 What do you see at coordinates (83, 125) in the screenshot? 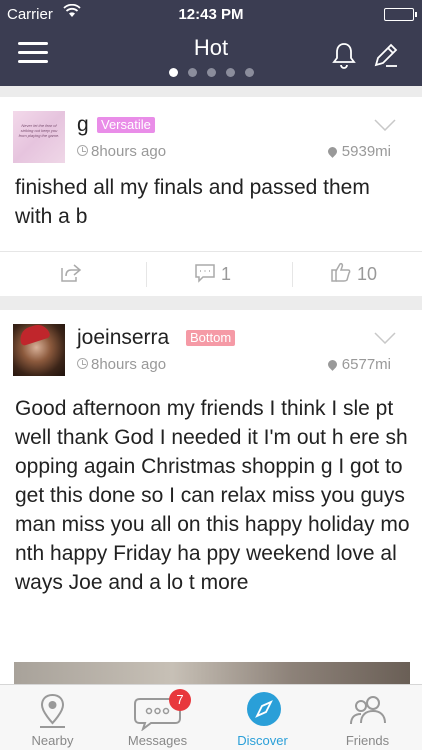
I see `username: g` at bounding box center [83, 125].